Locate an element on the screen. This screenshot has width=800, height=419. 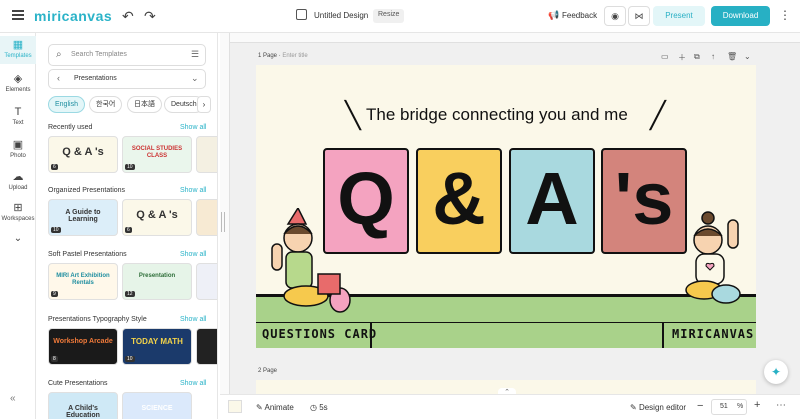
move-up-icon: ↑ is located at coordinates (713, 56).